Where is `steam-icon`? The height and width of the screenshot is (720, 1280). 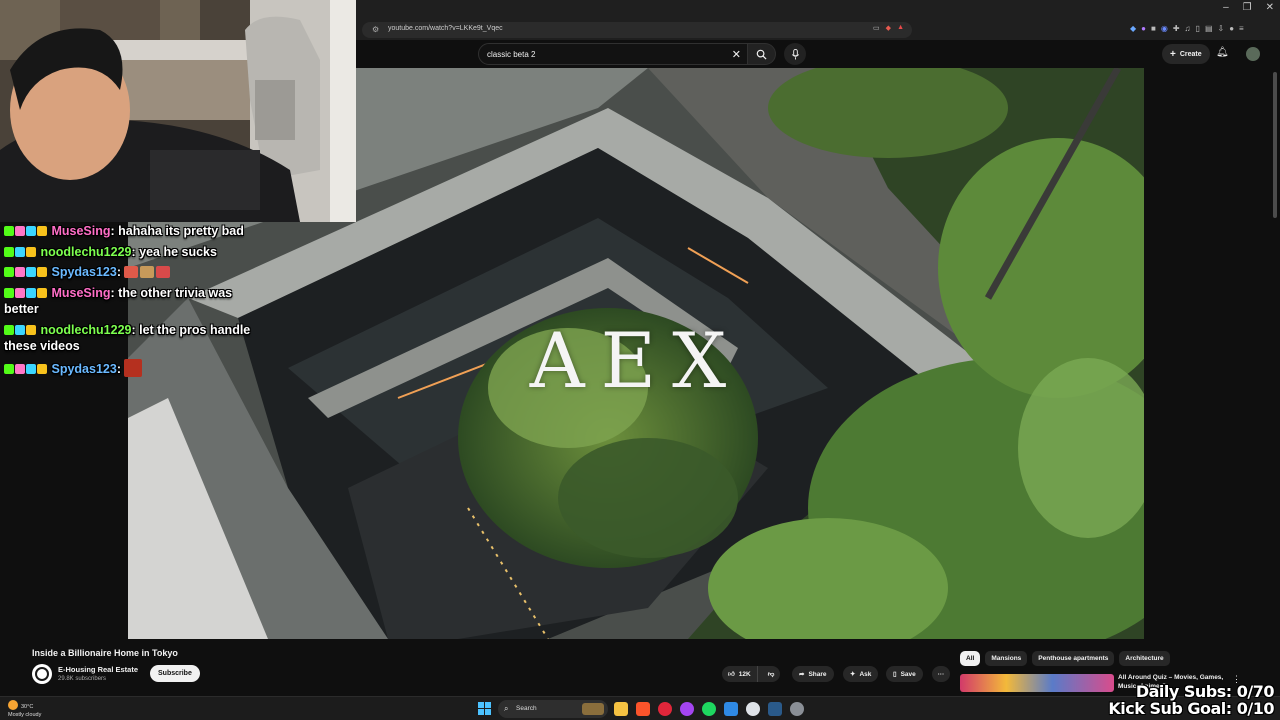
steam-icon is located at coordinates (775, 709).